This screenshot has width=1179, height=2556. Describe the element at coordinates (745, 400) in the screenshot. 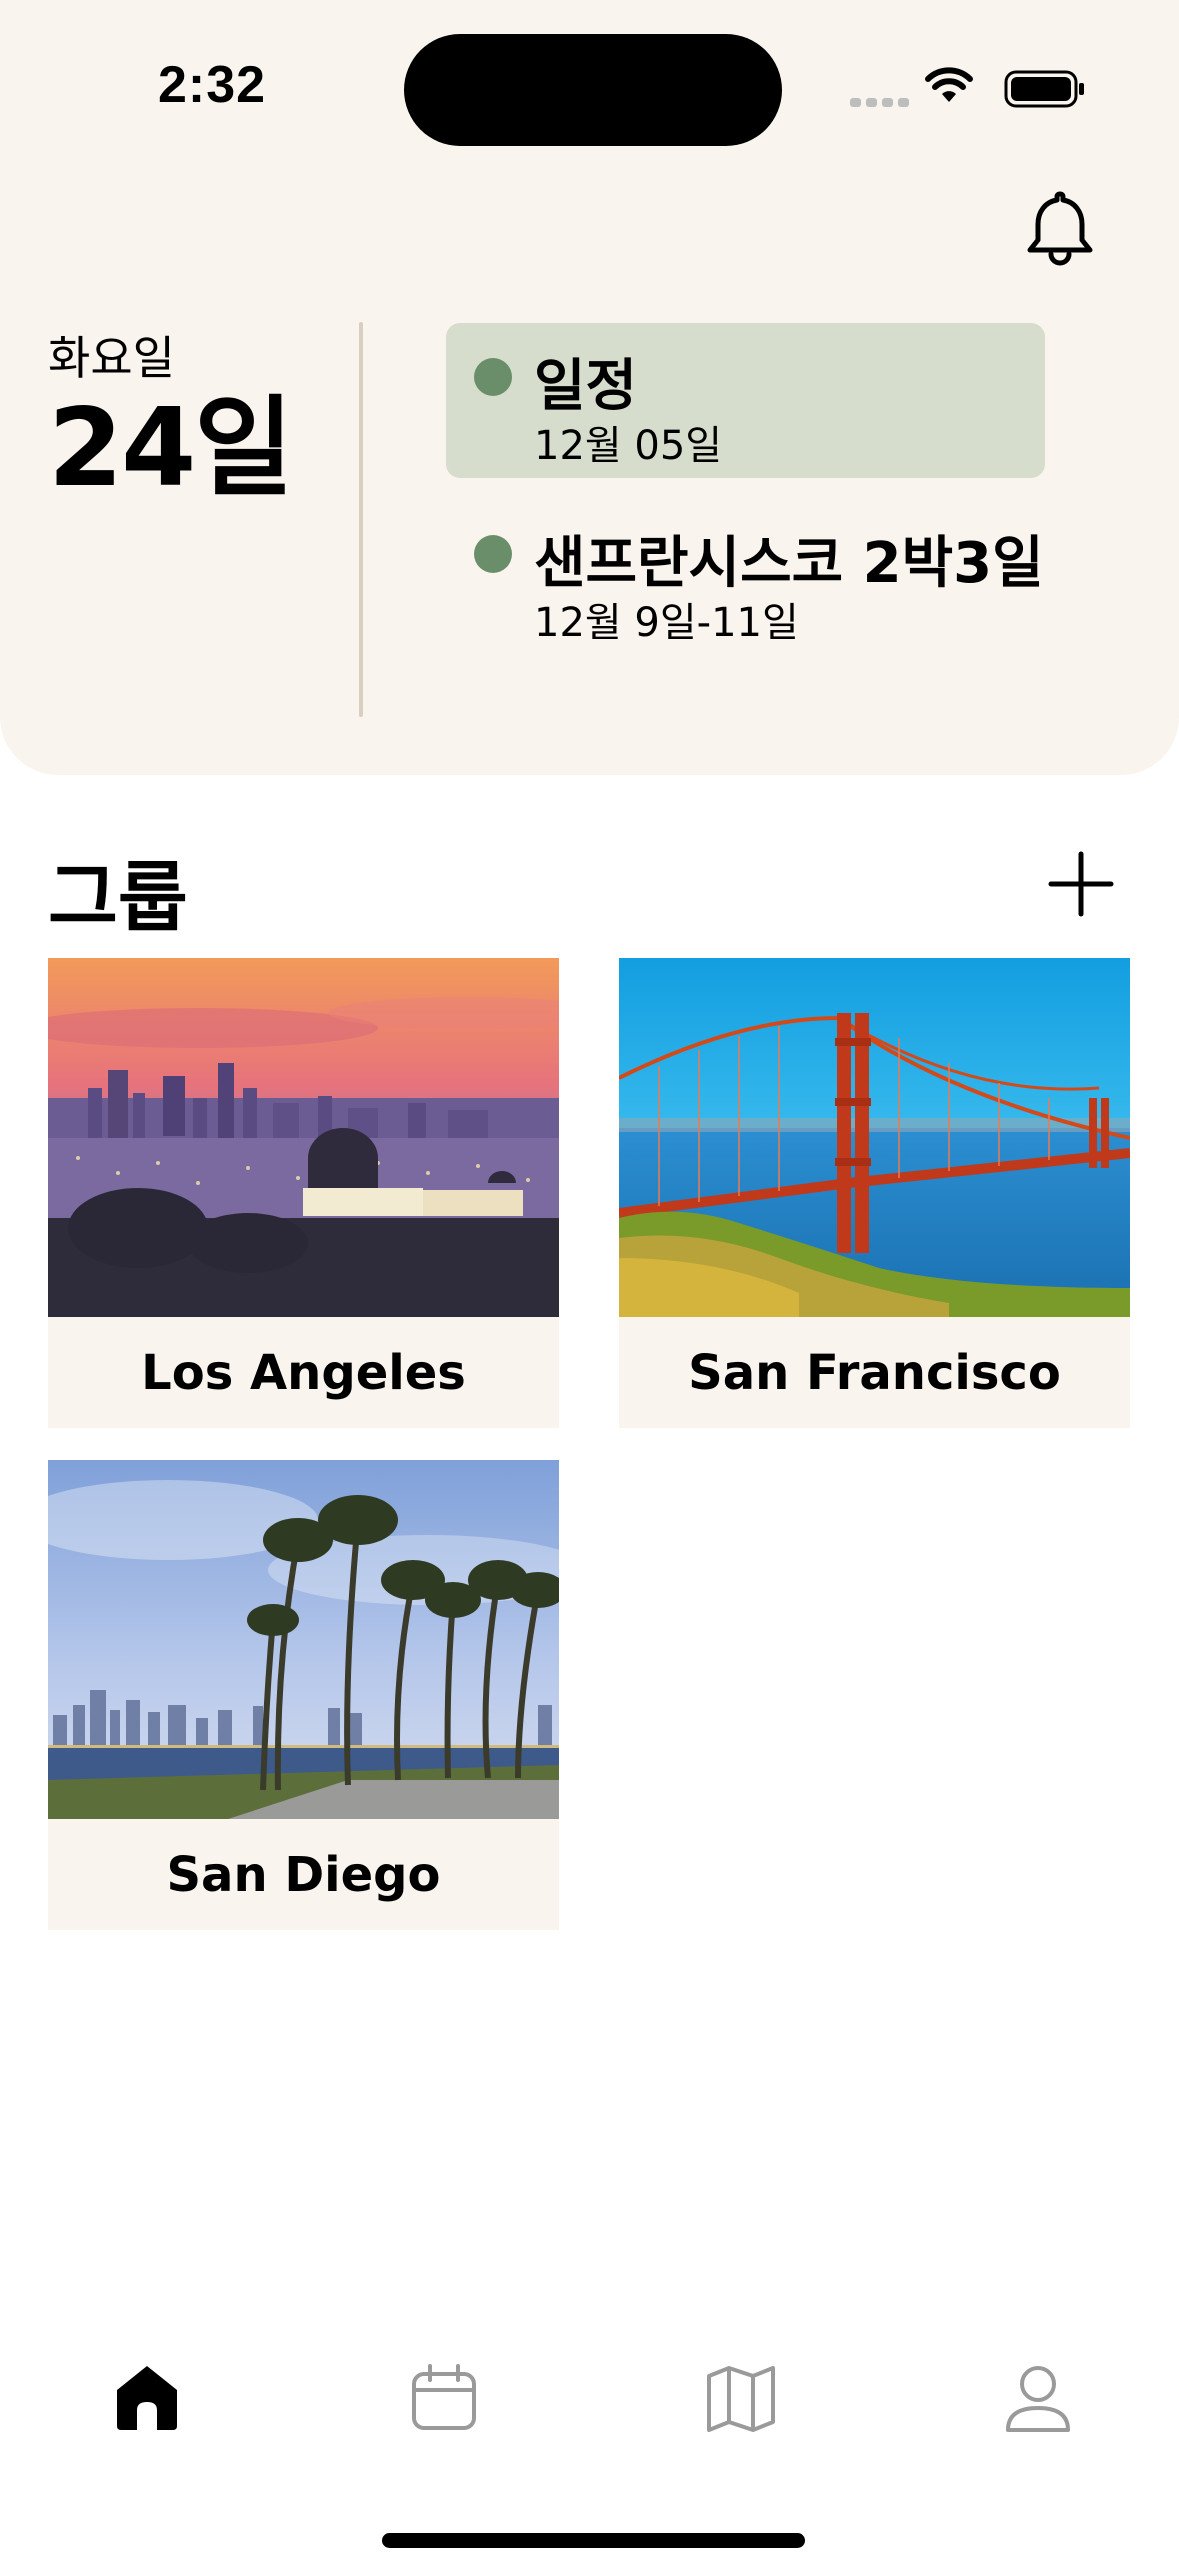

I see `event-item-schedule: 일정 12월 05일` at that location.